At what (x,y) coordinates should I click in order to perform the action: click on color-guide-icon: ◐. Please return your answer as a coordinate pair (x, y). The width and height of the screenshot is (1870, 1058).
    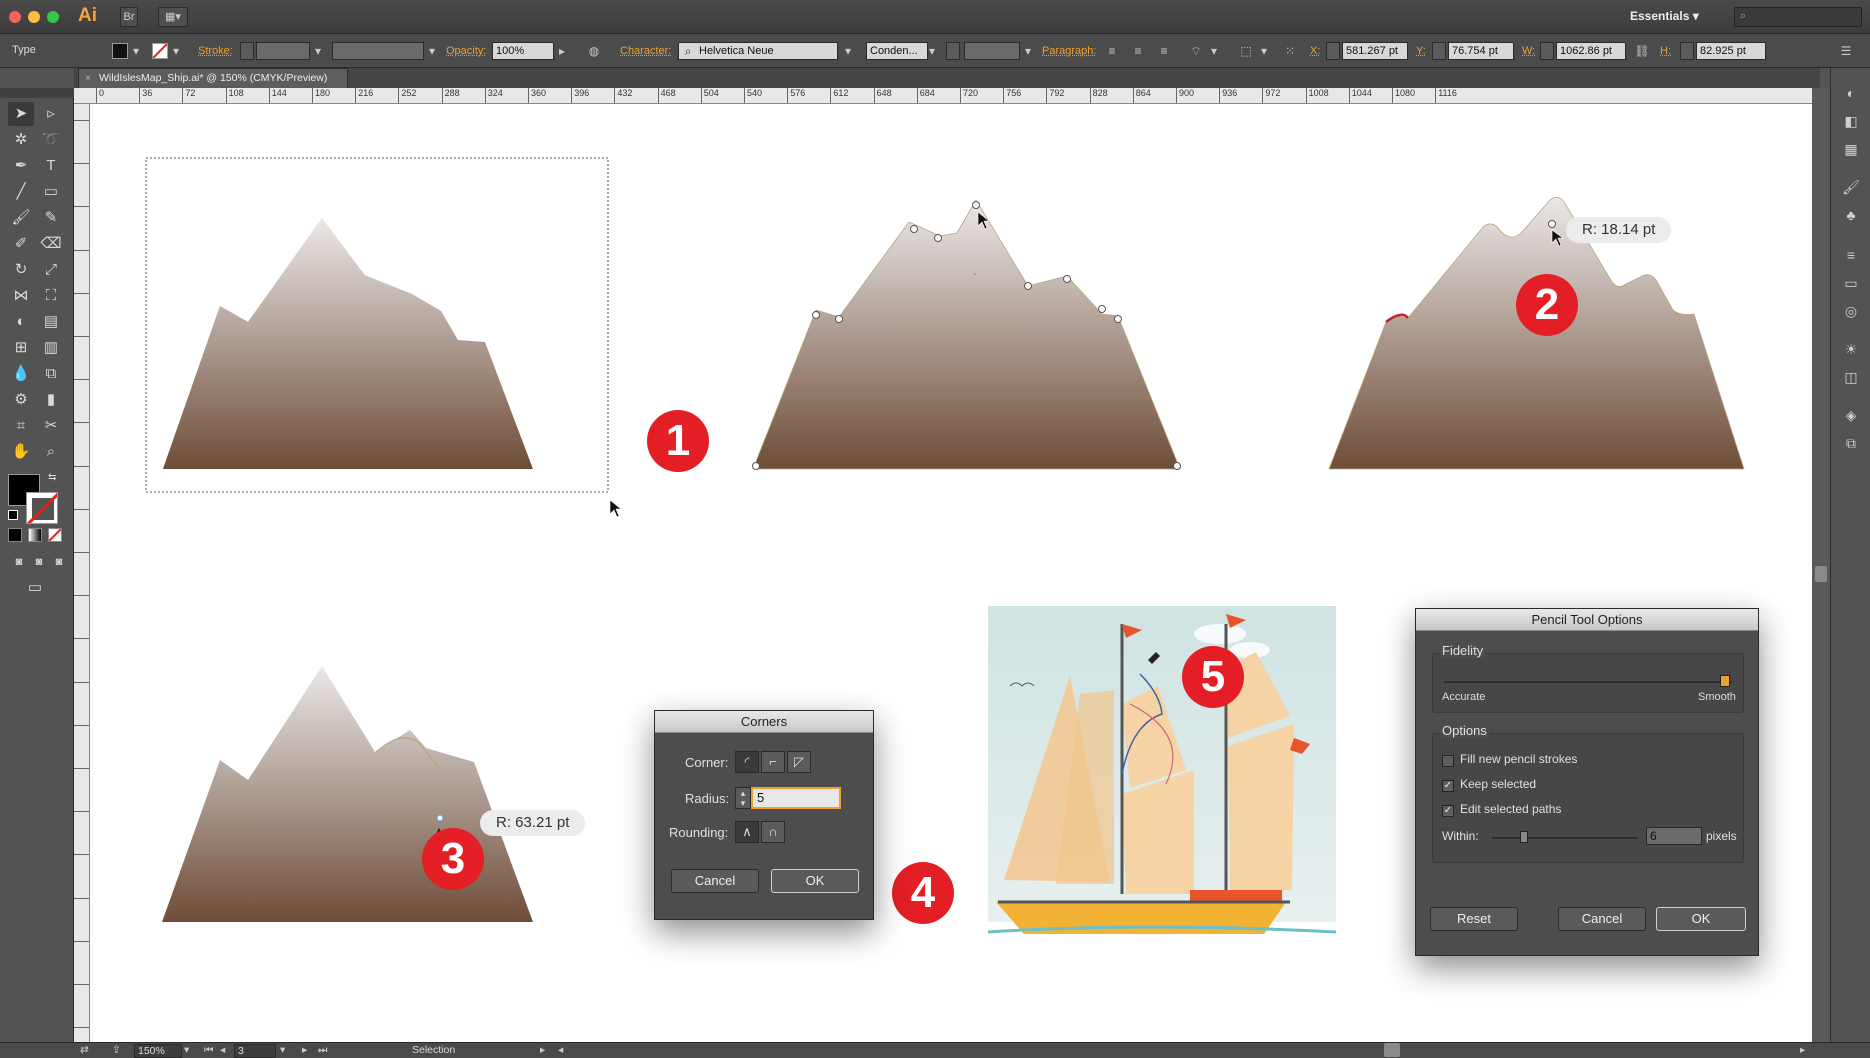
    Looking at the image, I should click on (1851, 93).